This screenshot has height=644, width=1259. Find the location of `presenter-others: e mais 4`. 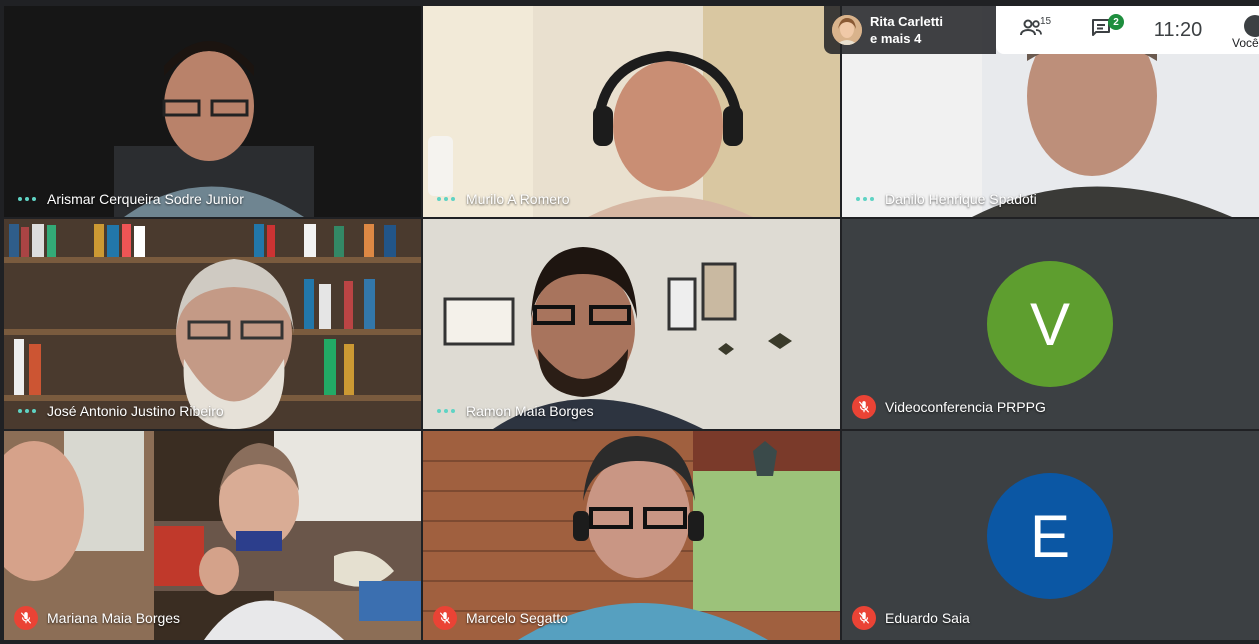

presenter-others: e mais 4 is located at coordinates (896, 38).